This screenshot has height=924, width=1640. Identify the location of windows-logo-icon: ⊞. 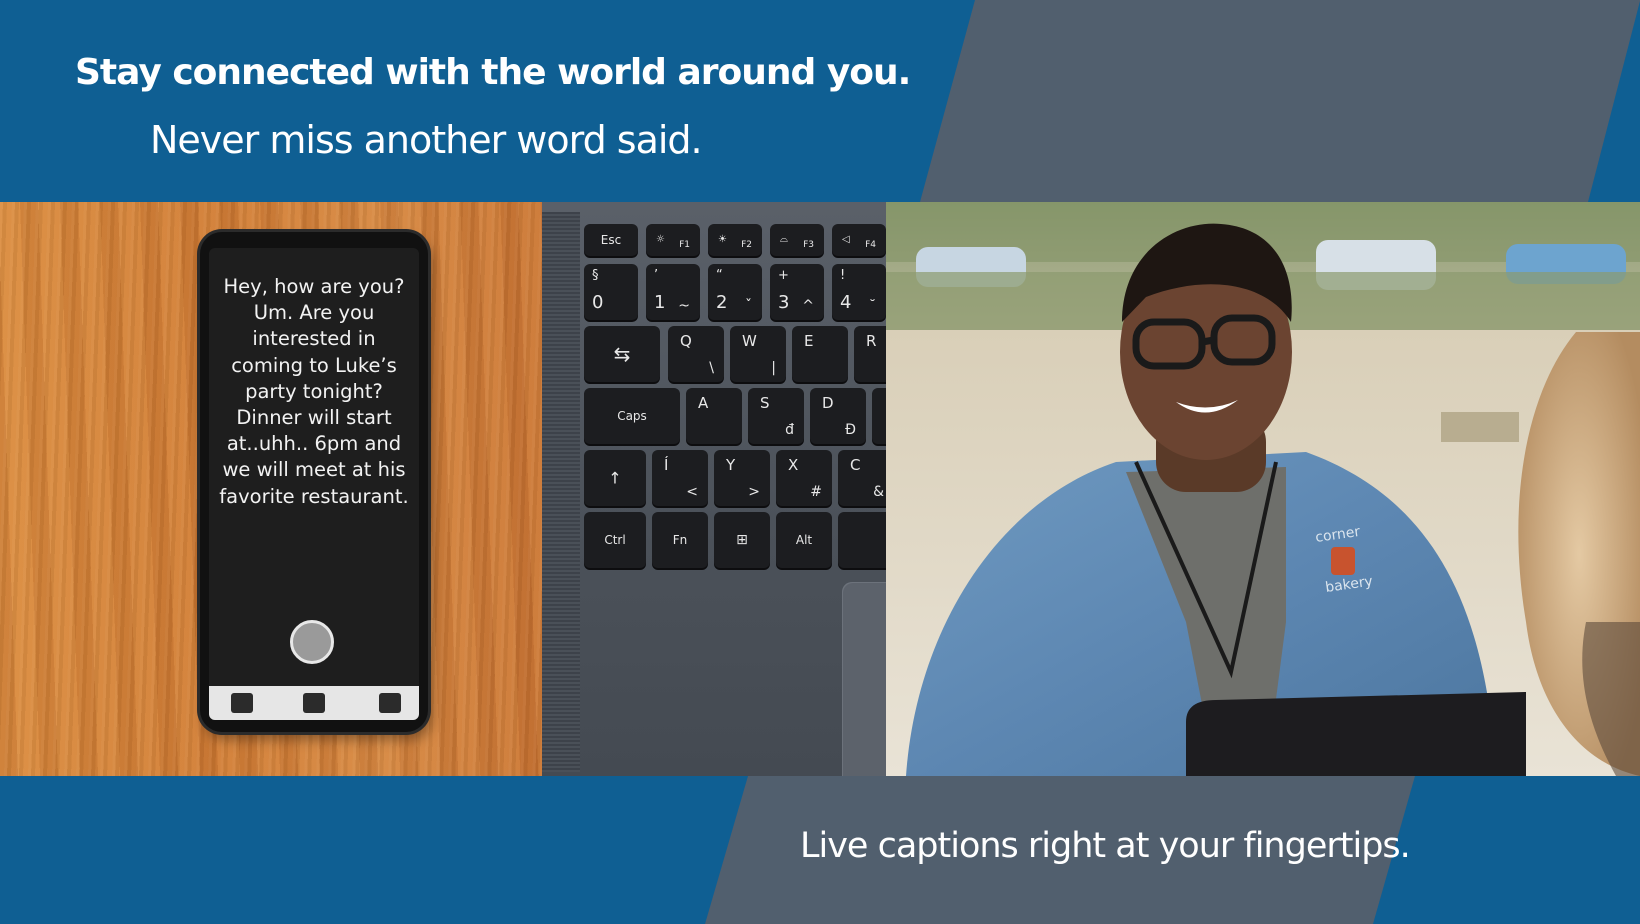
(742, 540).